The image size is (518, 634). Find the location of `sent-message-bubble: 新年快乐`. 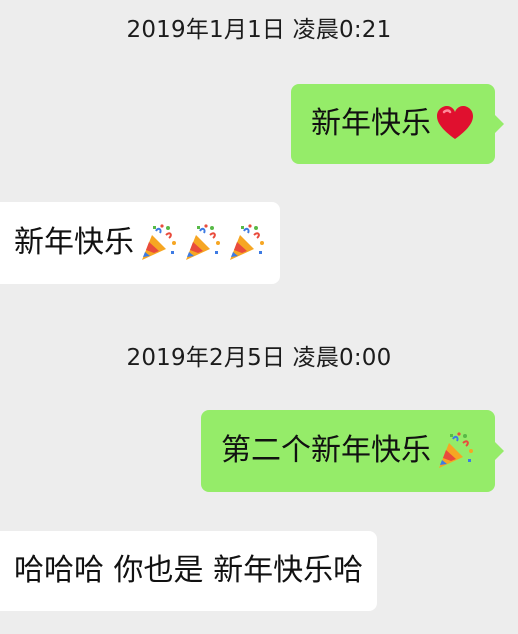

sent-message-bubble: 新年快乐 is located at coordinates (397, 124).